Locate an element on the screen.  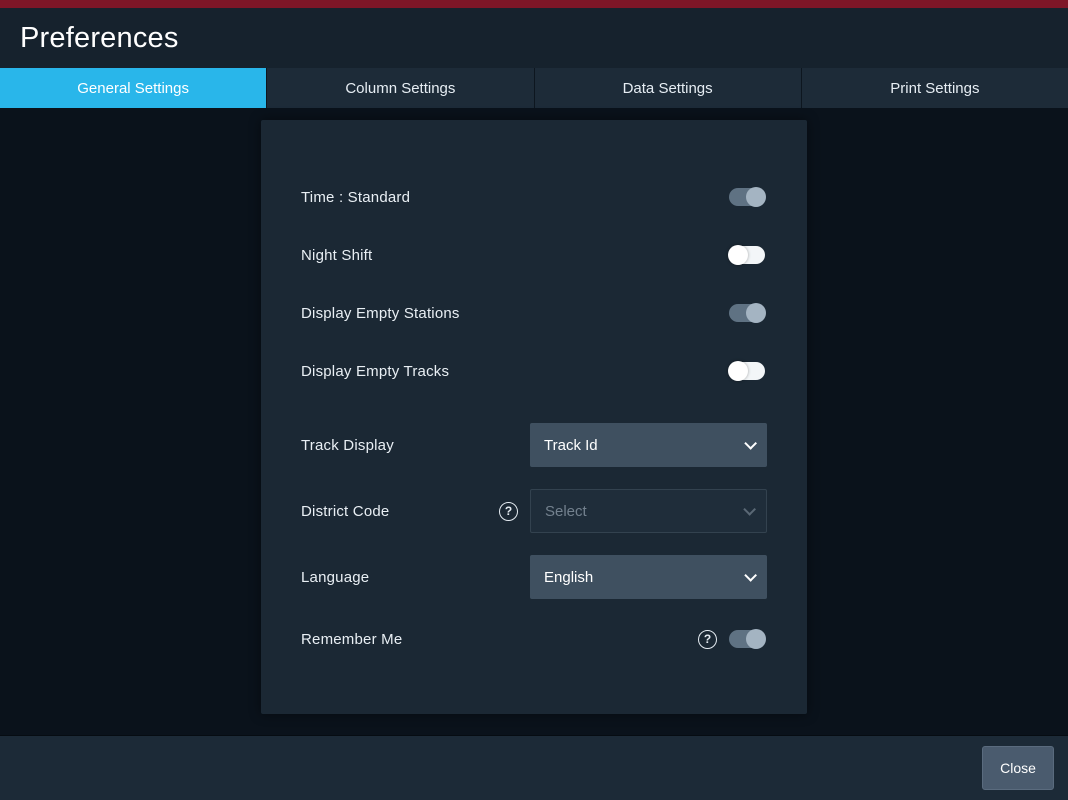
setting-row-time-standard: Time : Standard is located at coordinates (534, 197).